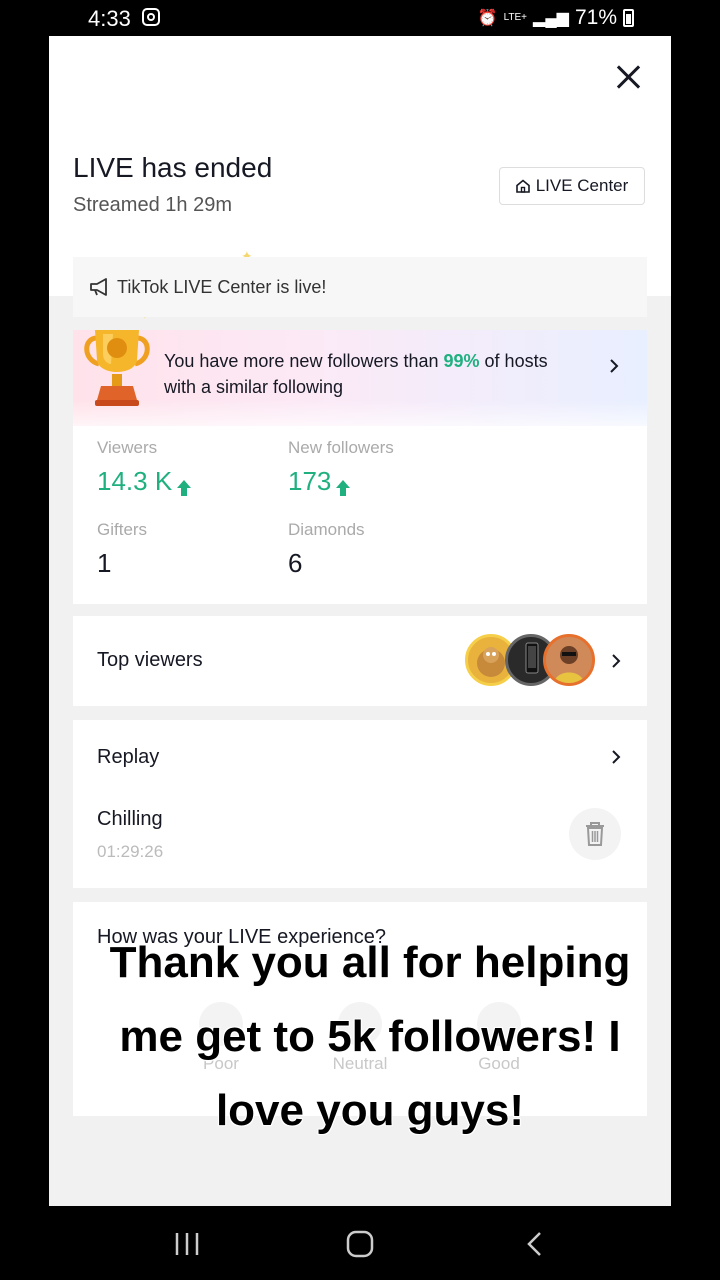 This screenshot has height=1280, width=720. What do you see at coordinates (582, 185) in the screenshot?
I see `live-center-label: LIVE Center` at bounding box center [582, 185].